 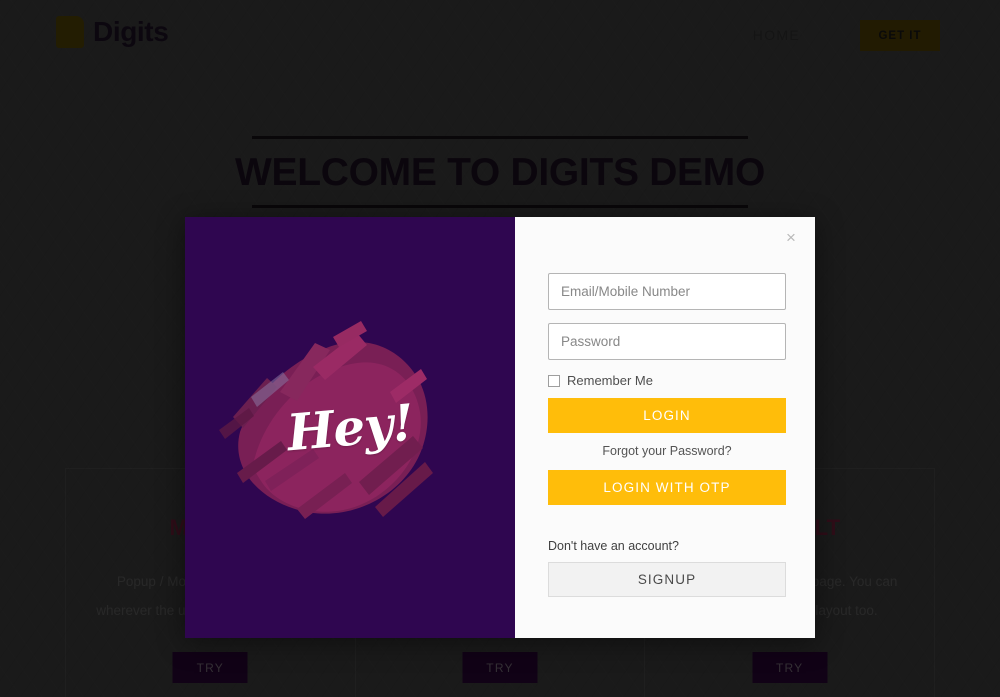 I want to click on password-input, so click(x=667, y=341).